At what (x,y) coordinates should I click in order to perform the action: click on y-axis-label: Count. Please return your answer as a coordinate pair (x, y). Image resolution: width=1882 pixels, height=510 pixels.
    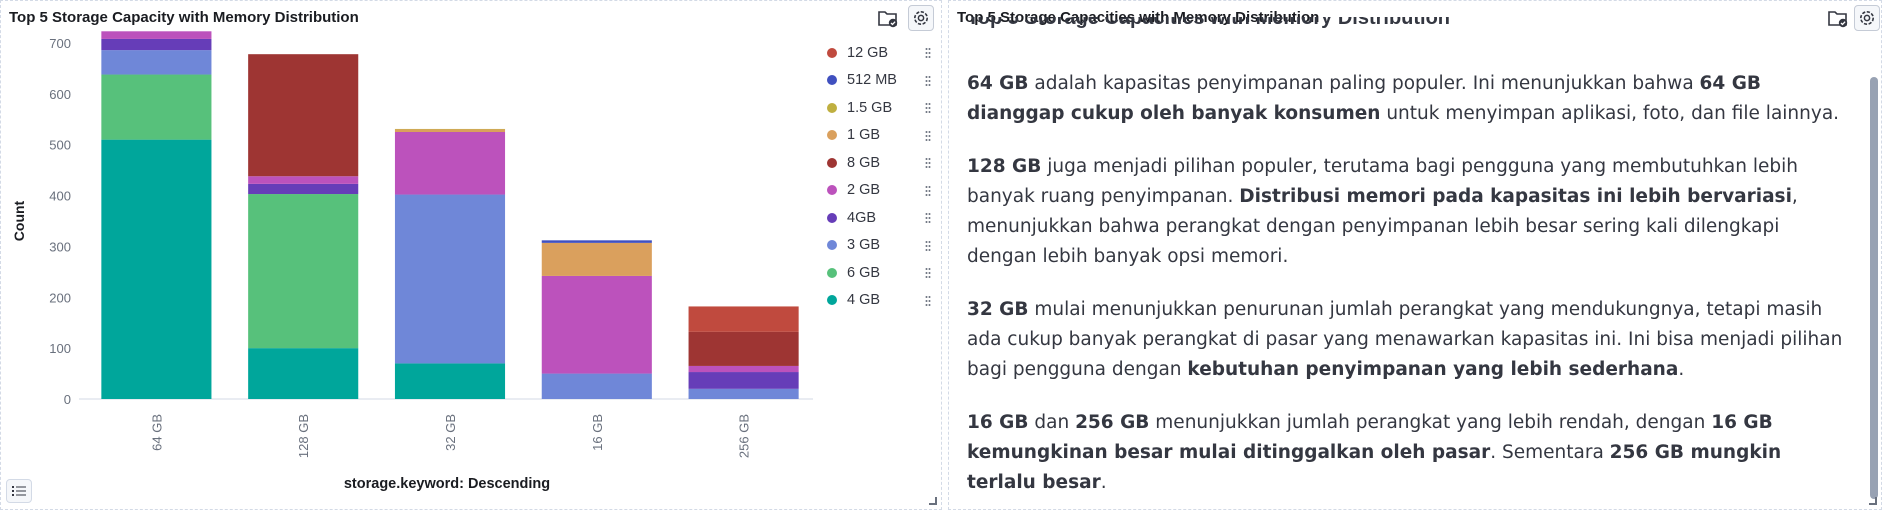
    Looking at the image, I should click on (19, 220).